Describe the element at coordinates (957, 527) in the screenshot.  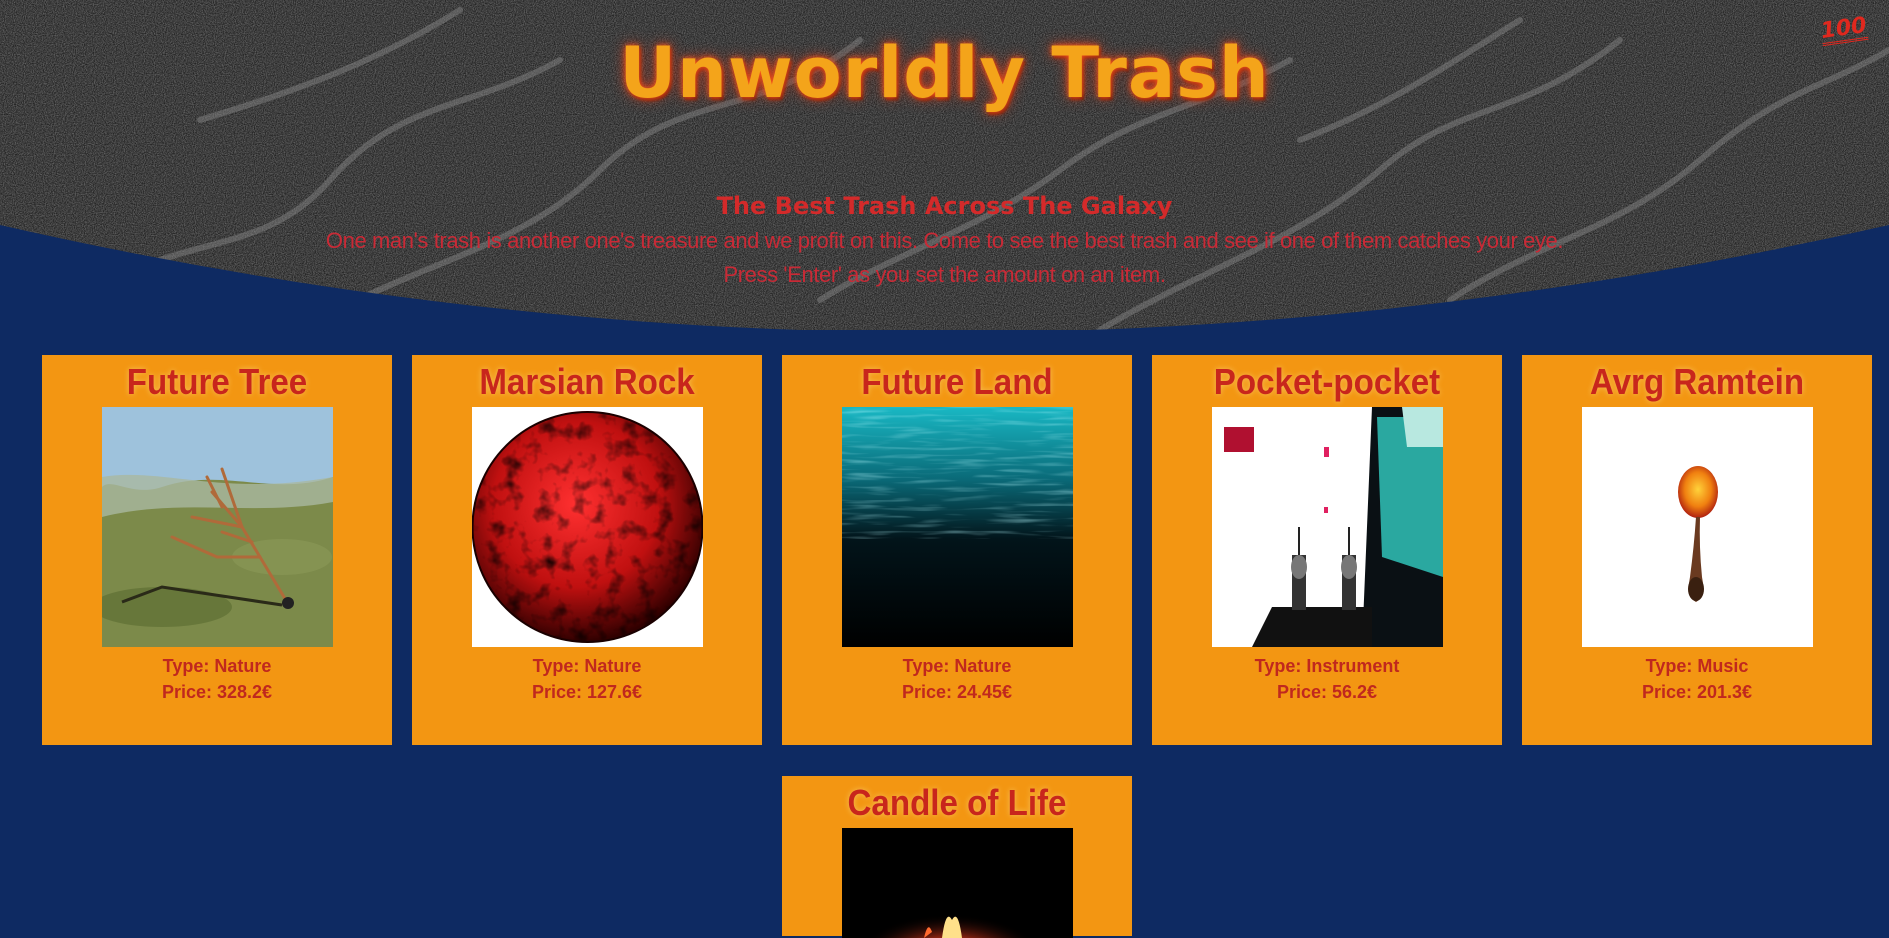
I see `dark-water-image` at that location.